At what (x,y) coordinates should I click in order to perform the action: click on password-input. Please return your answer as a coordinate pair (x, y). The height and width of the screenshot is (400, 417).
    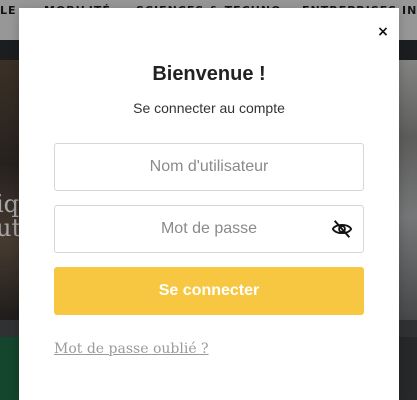
    Looking at the image, I should click on (209, 229).